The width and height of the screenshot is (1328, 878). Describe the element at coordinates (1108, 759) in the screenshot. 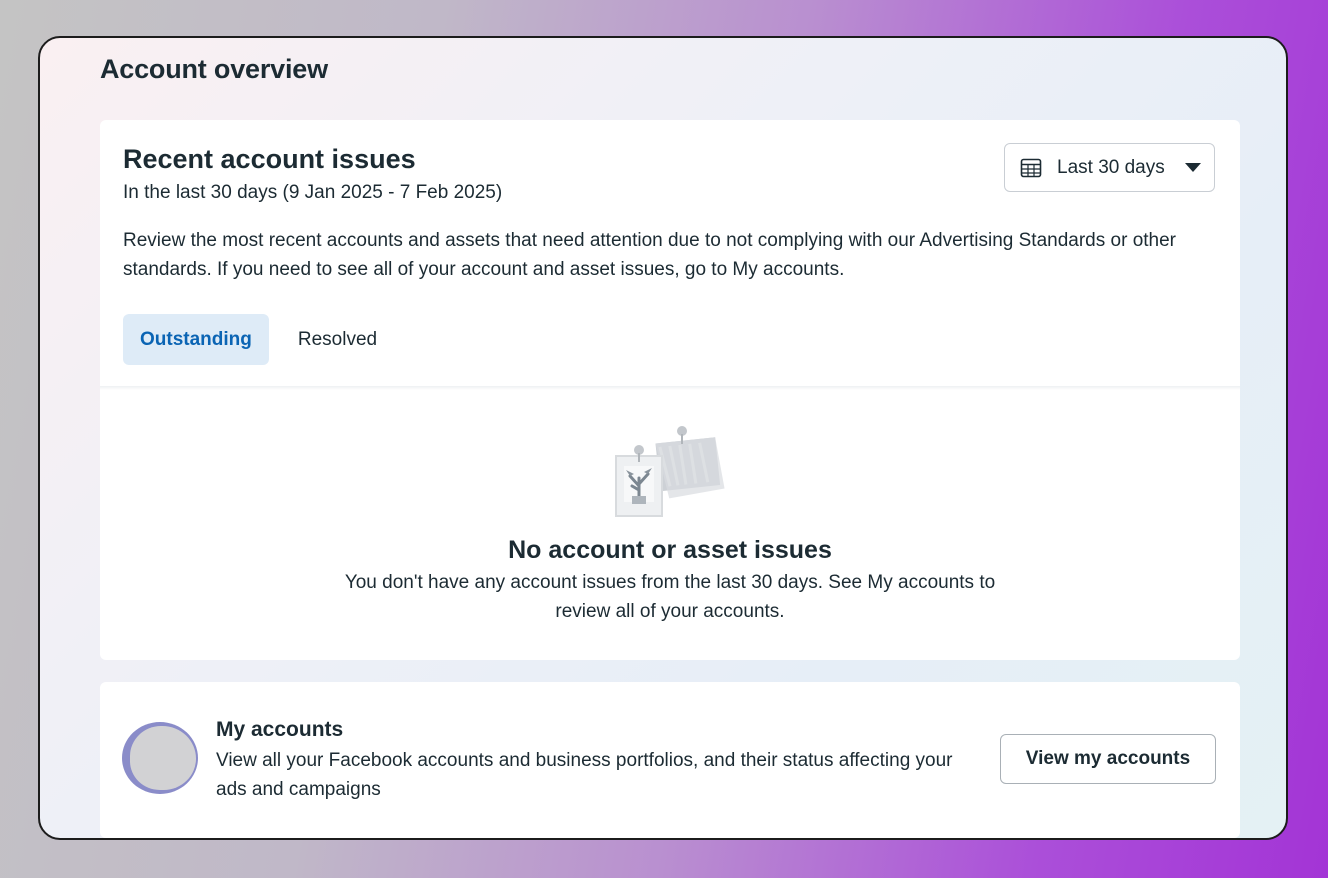

I see `view-my-accounts-button: View my accounts` at that location.